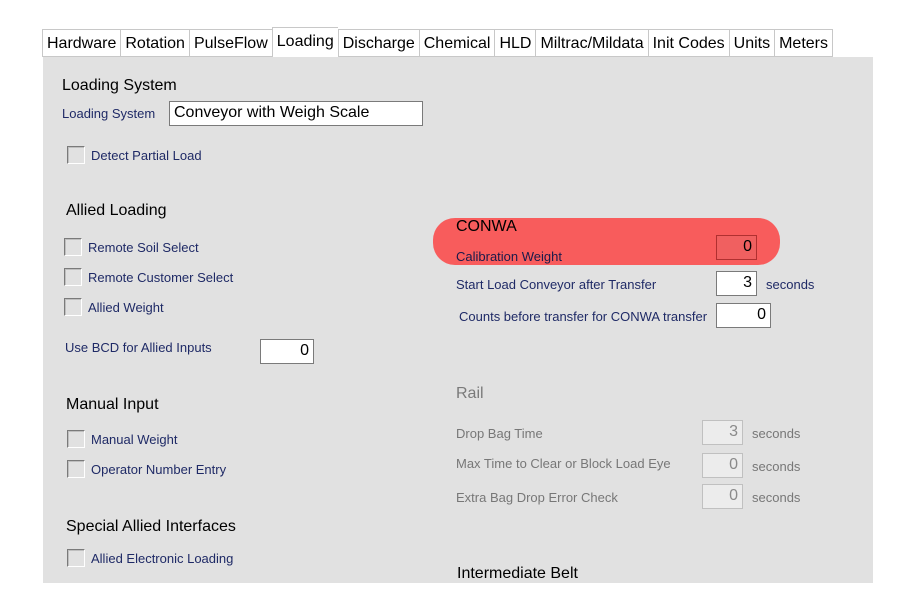 The width and height of the screenshot is (915, 611). Describe the element at coordinates (73, 307) in the screenshot. I see `allied-weight-checkbox` at that location.